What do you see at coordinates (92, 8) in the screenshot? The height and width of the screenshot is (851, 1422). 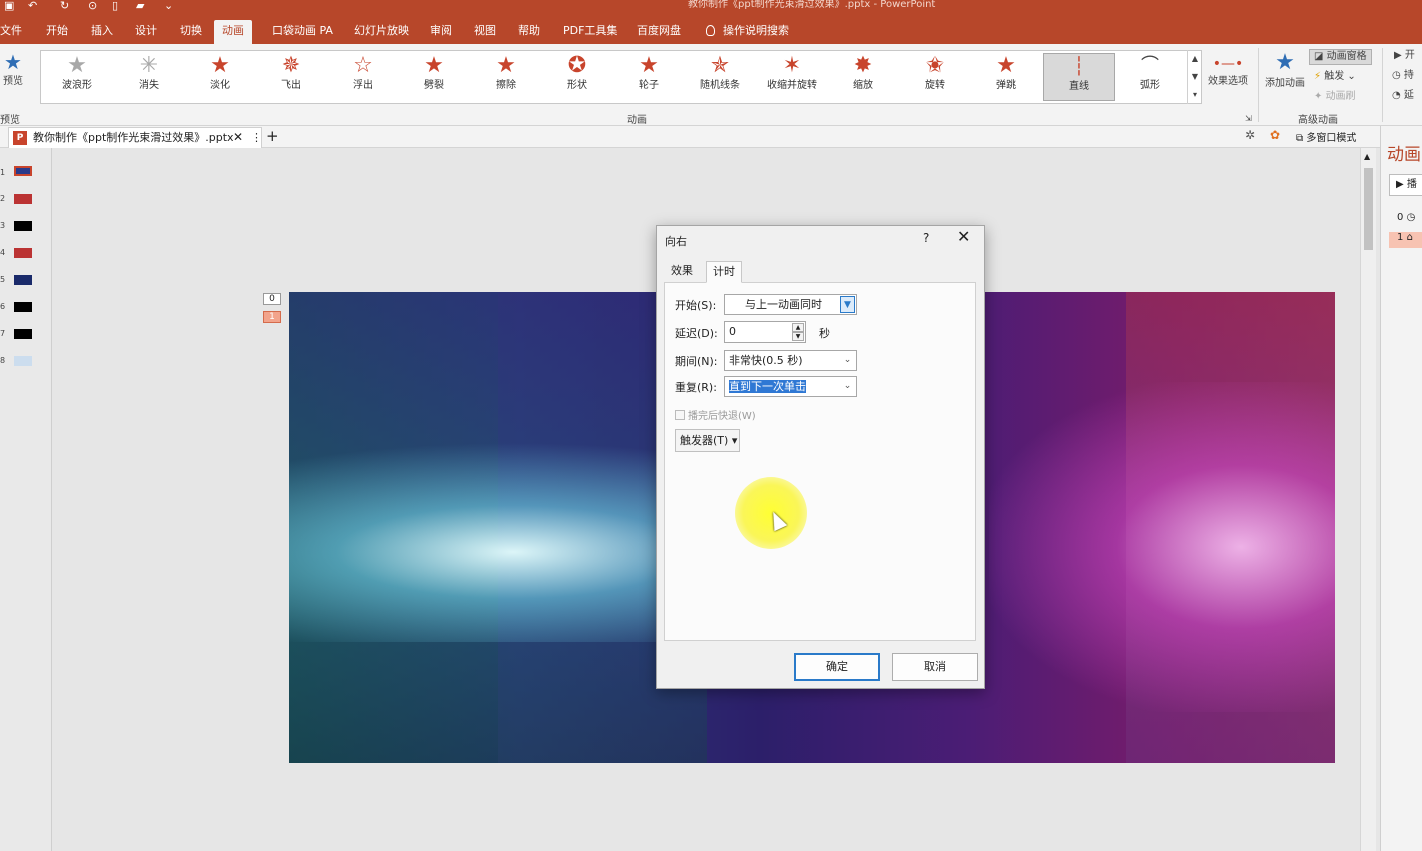 I see `start-slideshow-icon: ⊙` at bounding box center [92, 8].